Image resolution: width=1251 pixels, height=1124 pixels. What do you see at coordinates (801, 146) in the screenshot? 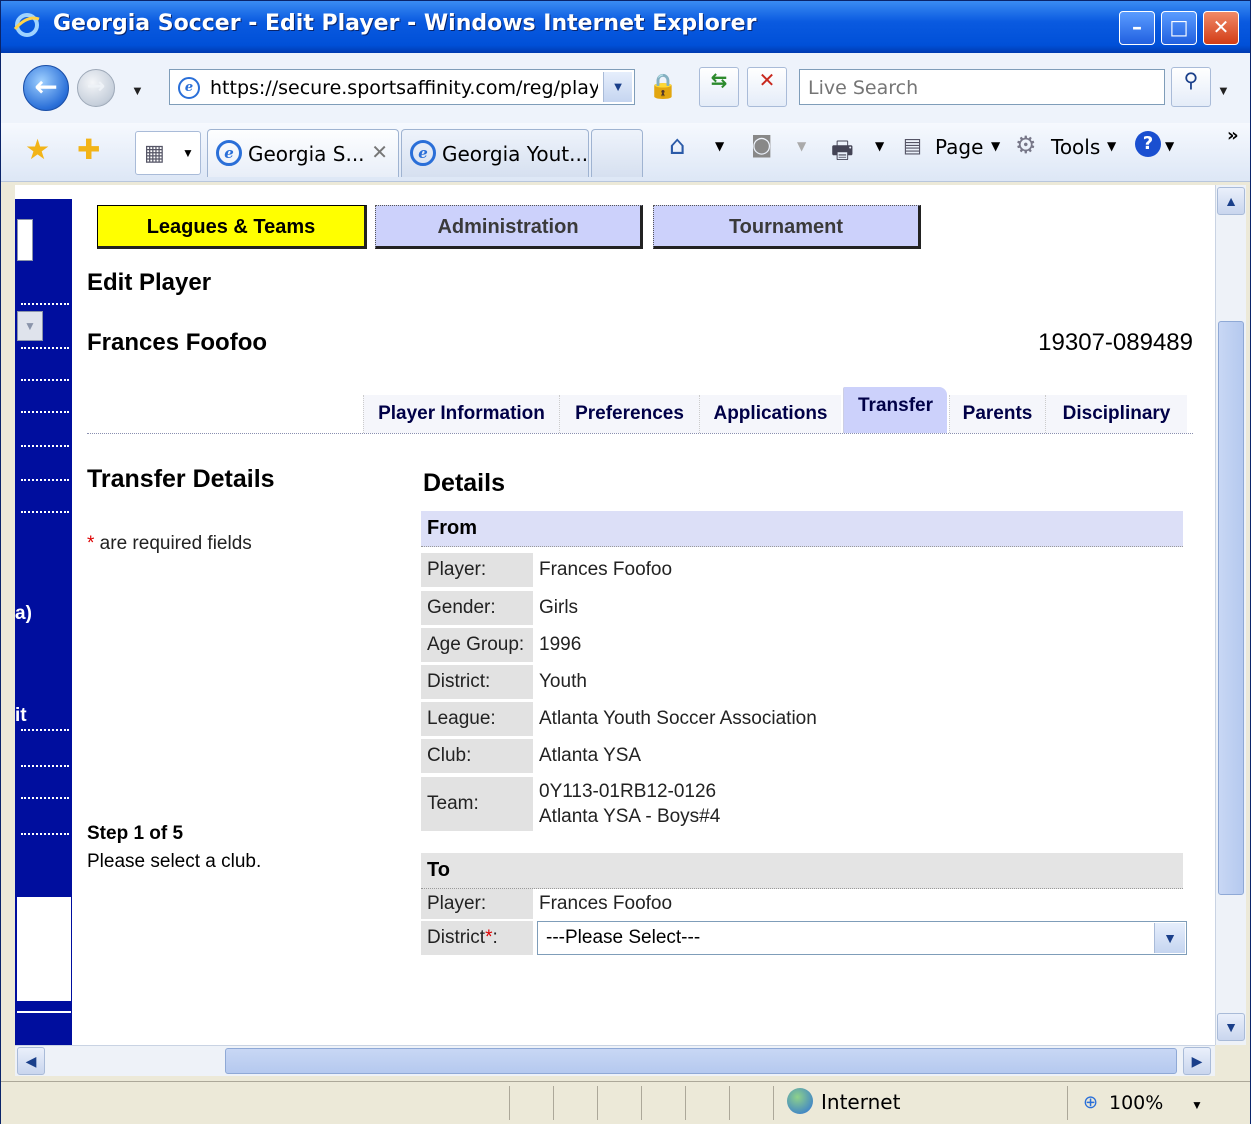
I see `feeds-dropdown-icon: ▼` at bounding box center [801, 146].